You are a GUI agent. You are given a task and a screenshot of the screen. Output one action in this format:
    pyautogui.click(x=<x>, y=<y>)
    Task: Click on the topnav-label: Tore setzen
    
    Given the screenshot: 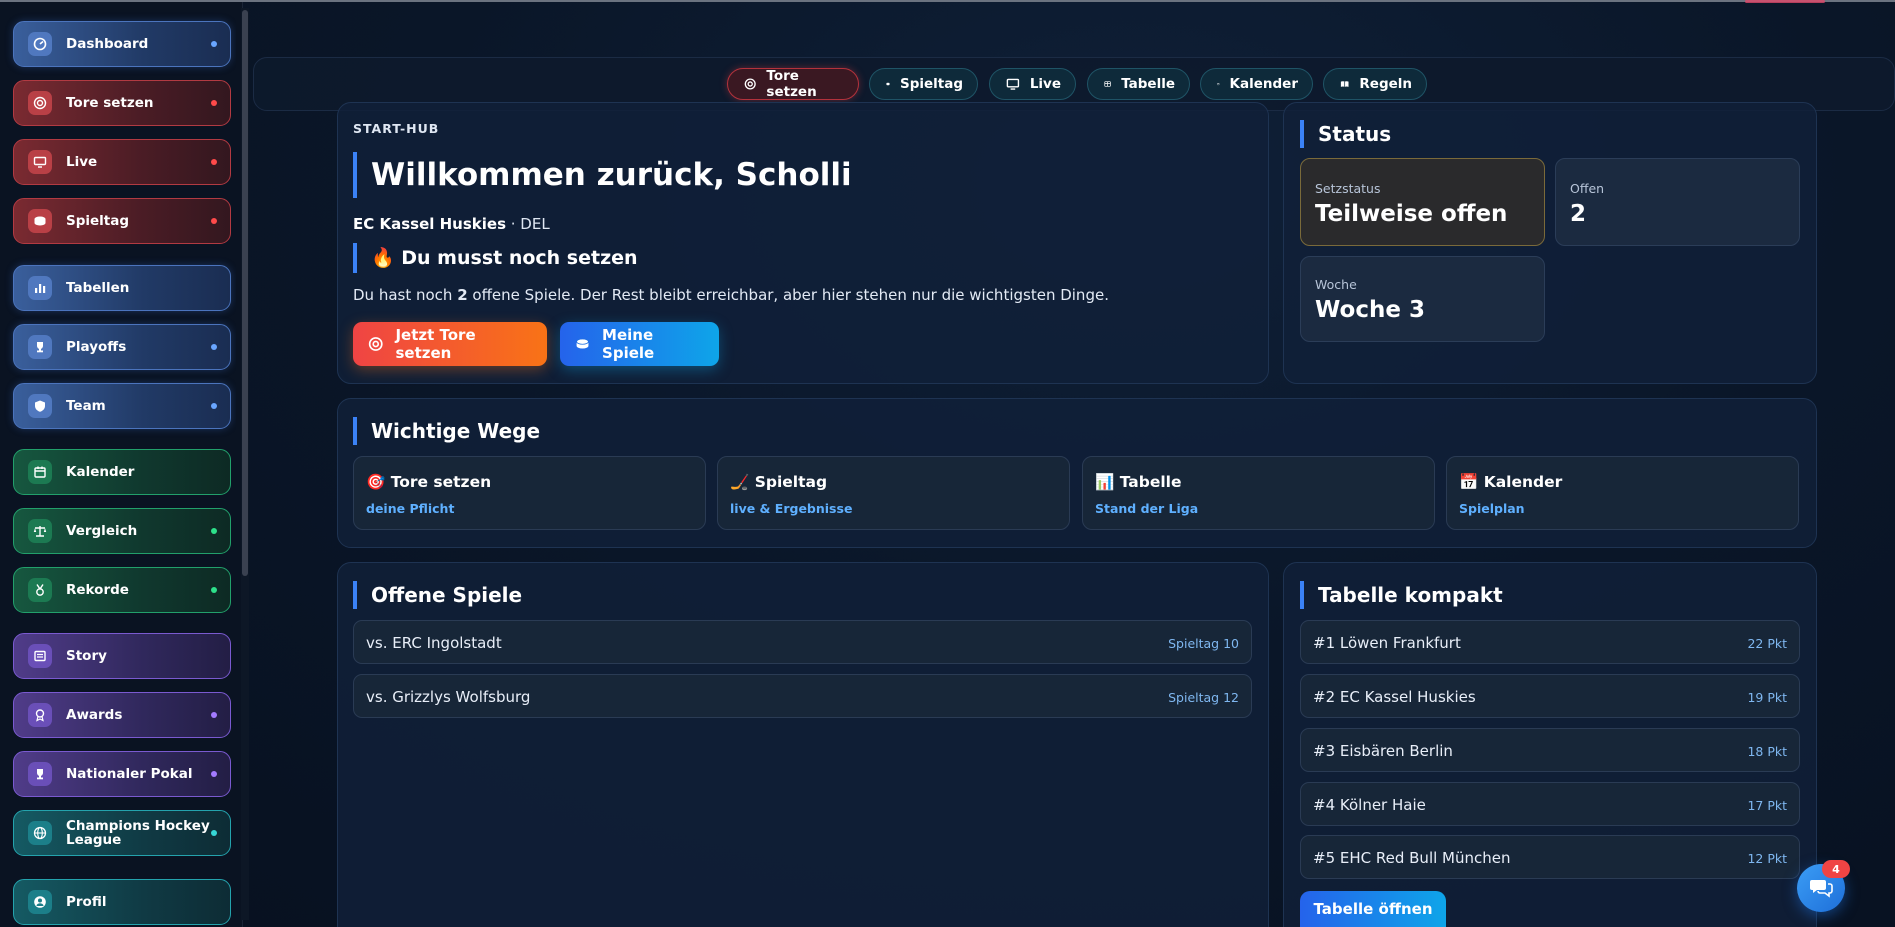 What is the action you would take?
    pyautogui.click(x=791, y=84)
    